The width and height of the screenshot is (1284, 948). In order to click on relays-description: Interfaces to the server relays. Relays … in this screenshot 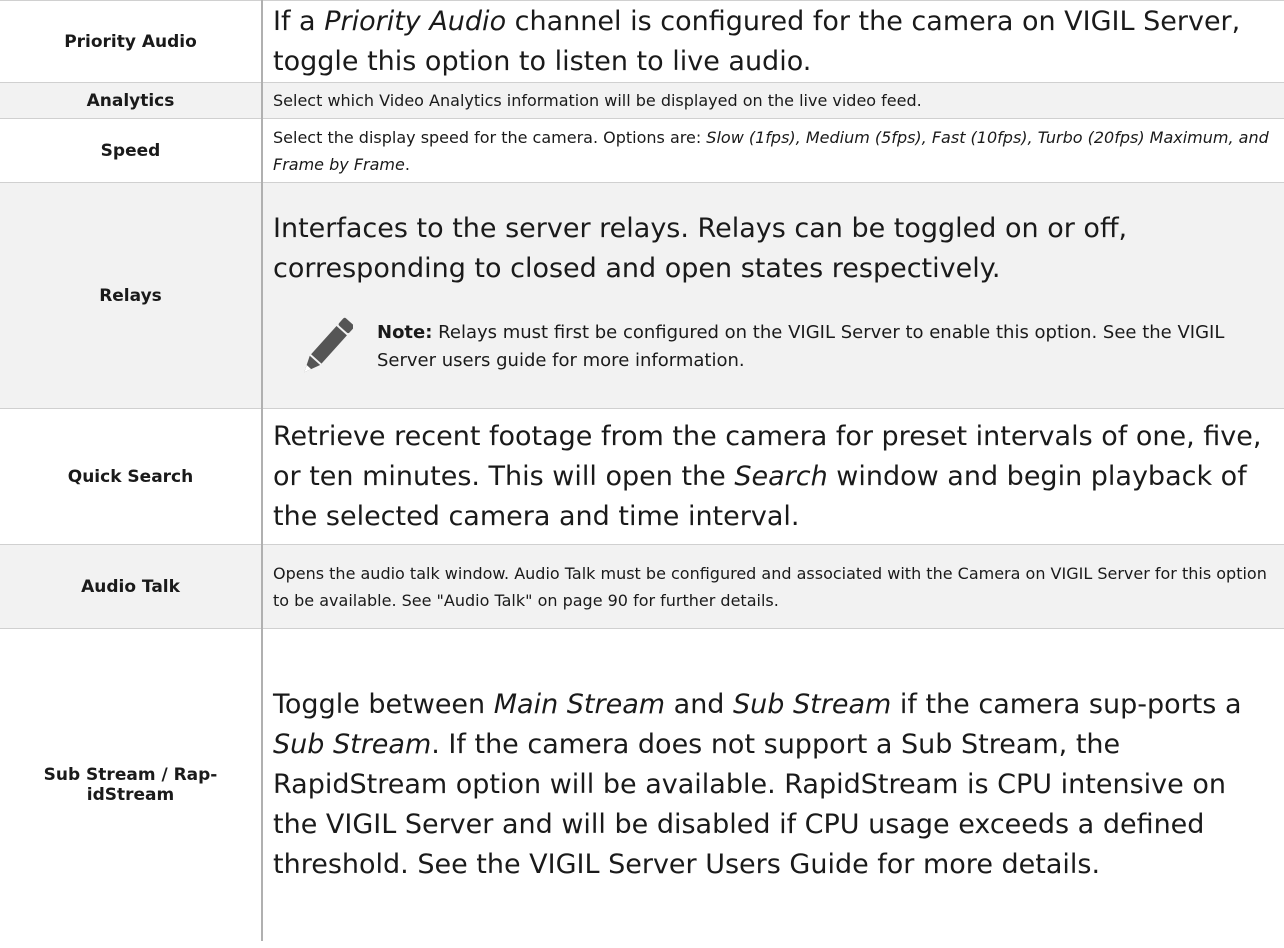, I will do `click(700, 248)`.